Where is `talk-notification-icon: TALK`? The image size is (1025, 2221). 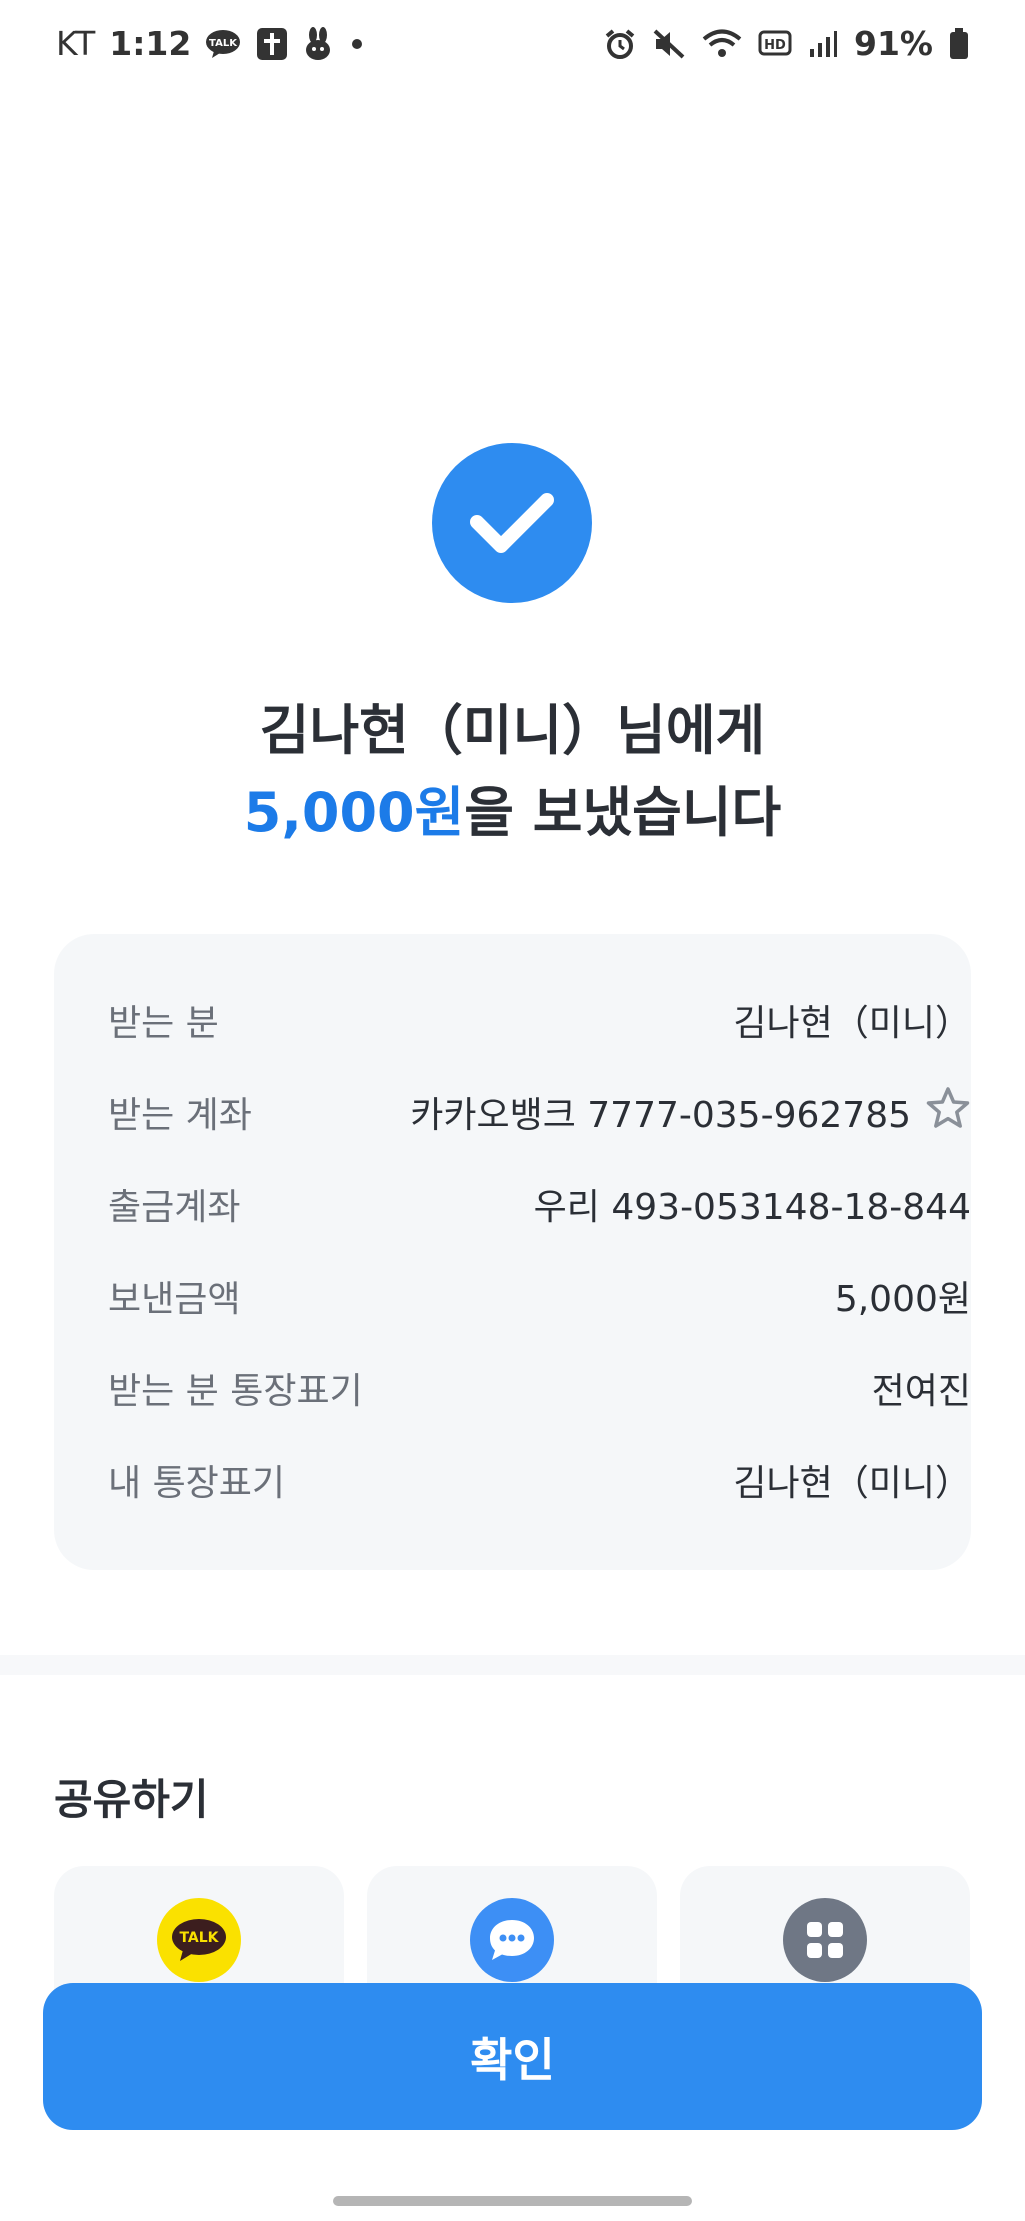 talk-notification-icon: TALK is located at coordinates (223, 44).